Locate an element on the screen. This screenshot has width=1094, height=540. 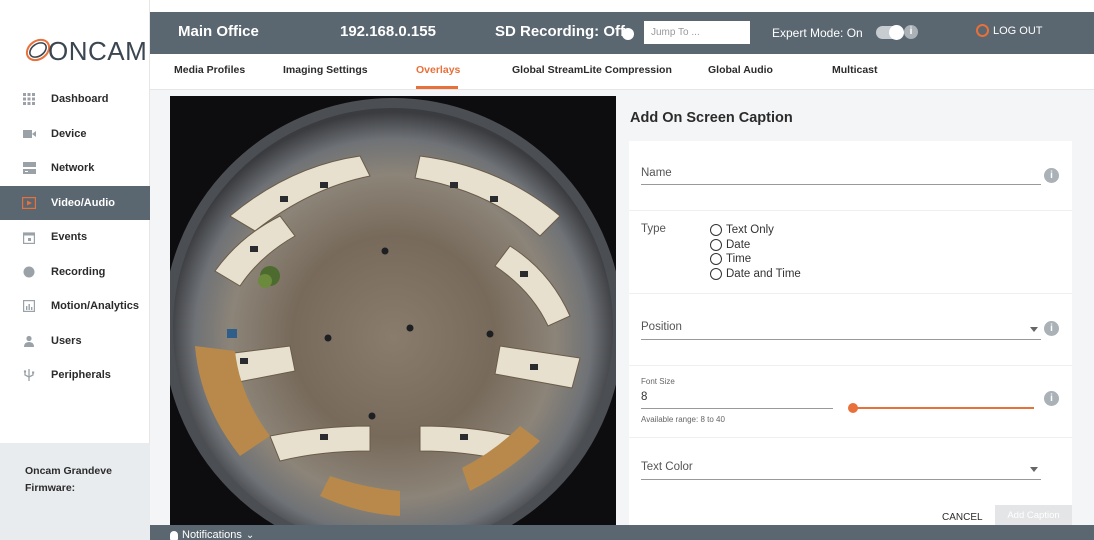
sidebar-item-peripherals: Peripherals is located at coordinates (75, 375).